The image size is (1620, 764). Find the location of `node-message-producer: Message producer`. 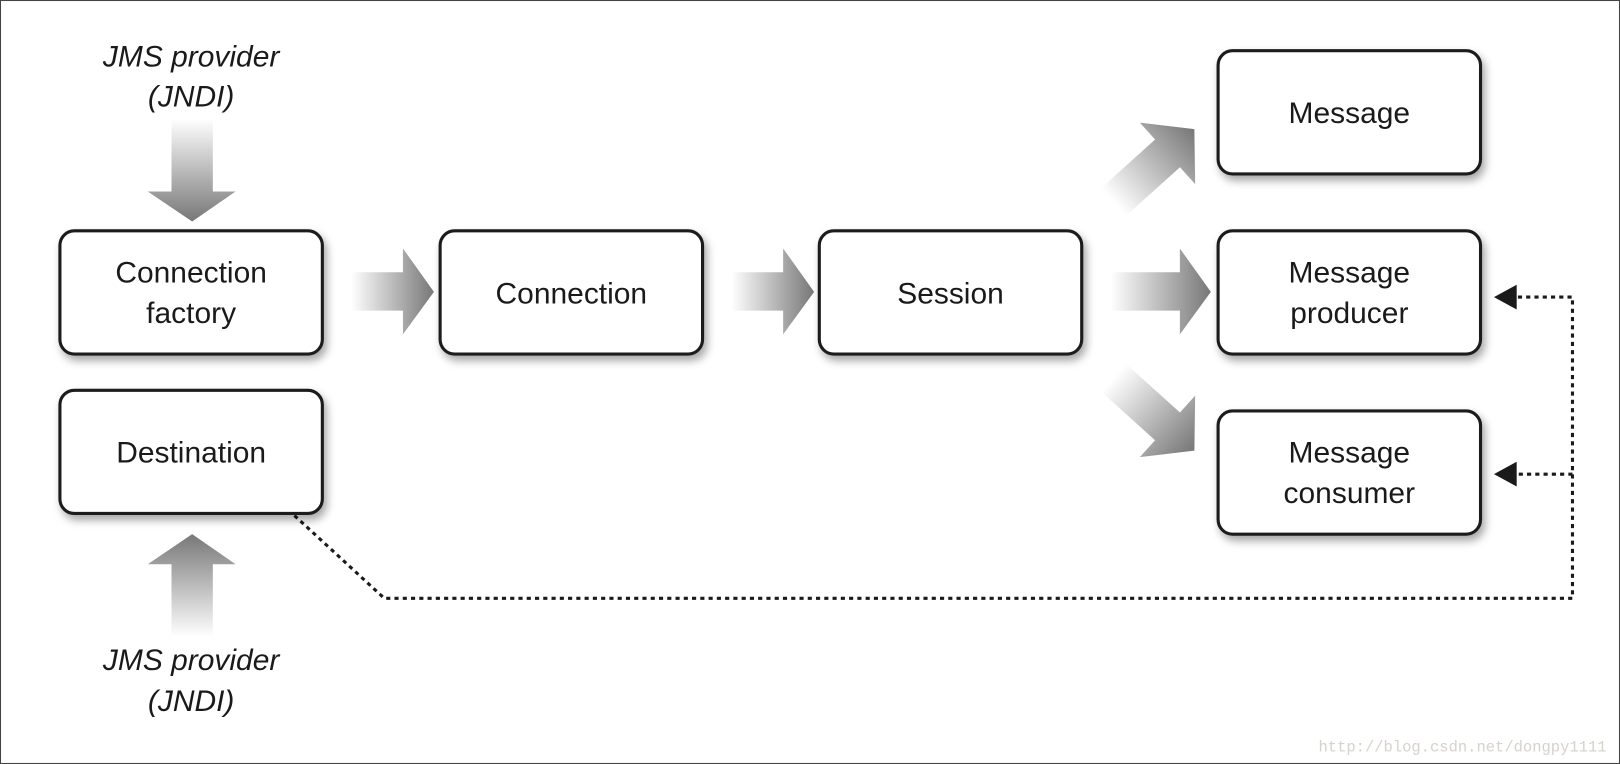

node-message-producer: Message producer is located at coordinates (1349, 292).